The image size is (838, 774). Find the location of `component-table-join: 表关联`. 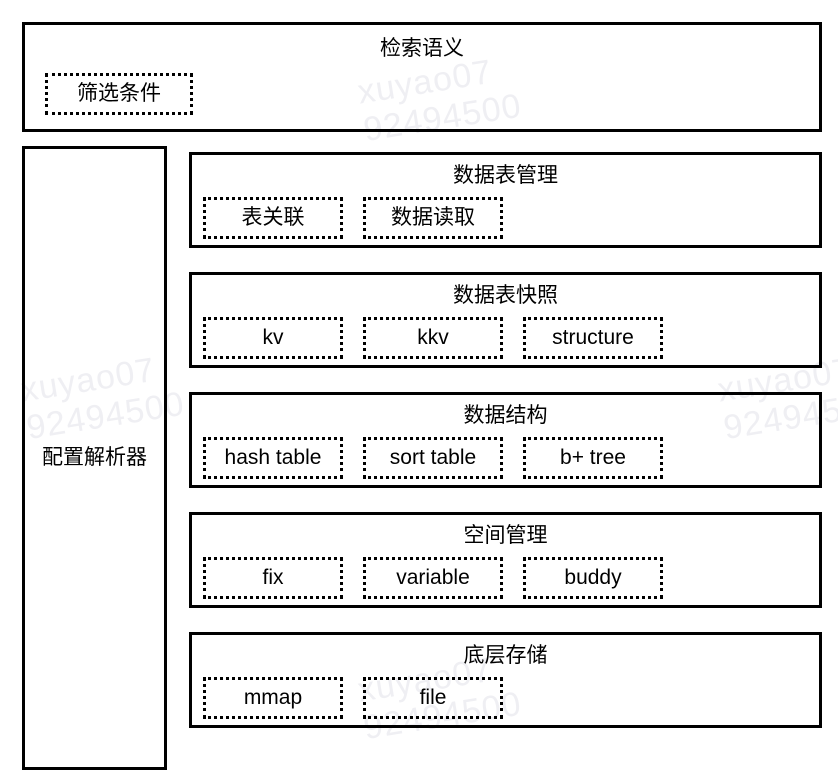

component-table-join: 表关联 is located at coordinates (273, 218).